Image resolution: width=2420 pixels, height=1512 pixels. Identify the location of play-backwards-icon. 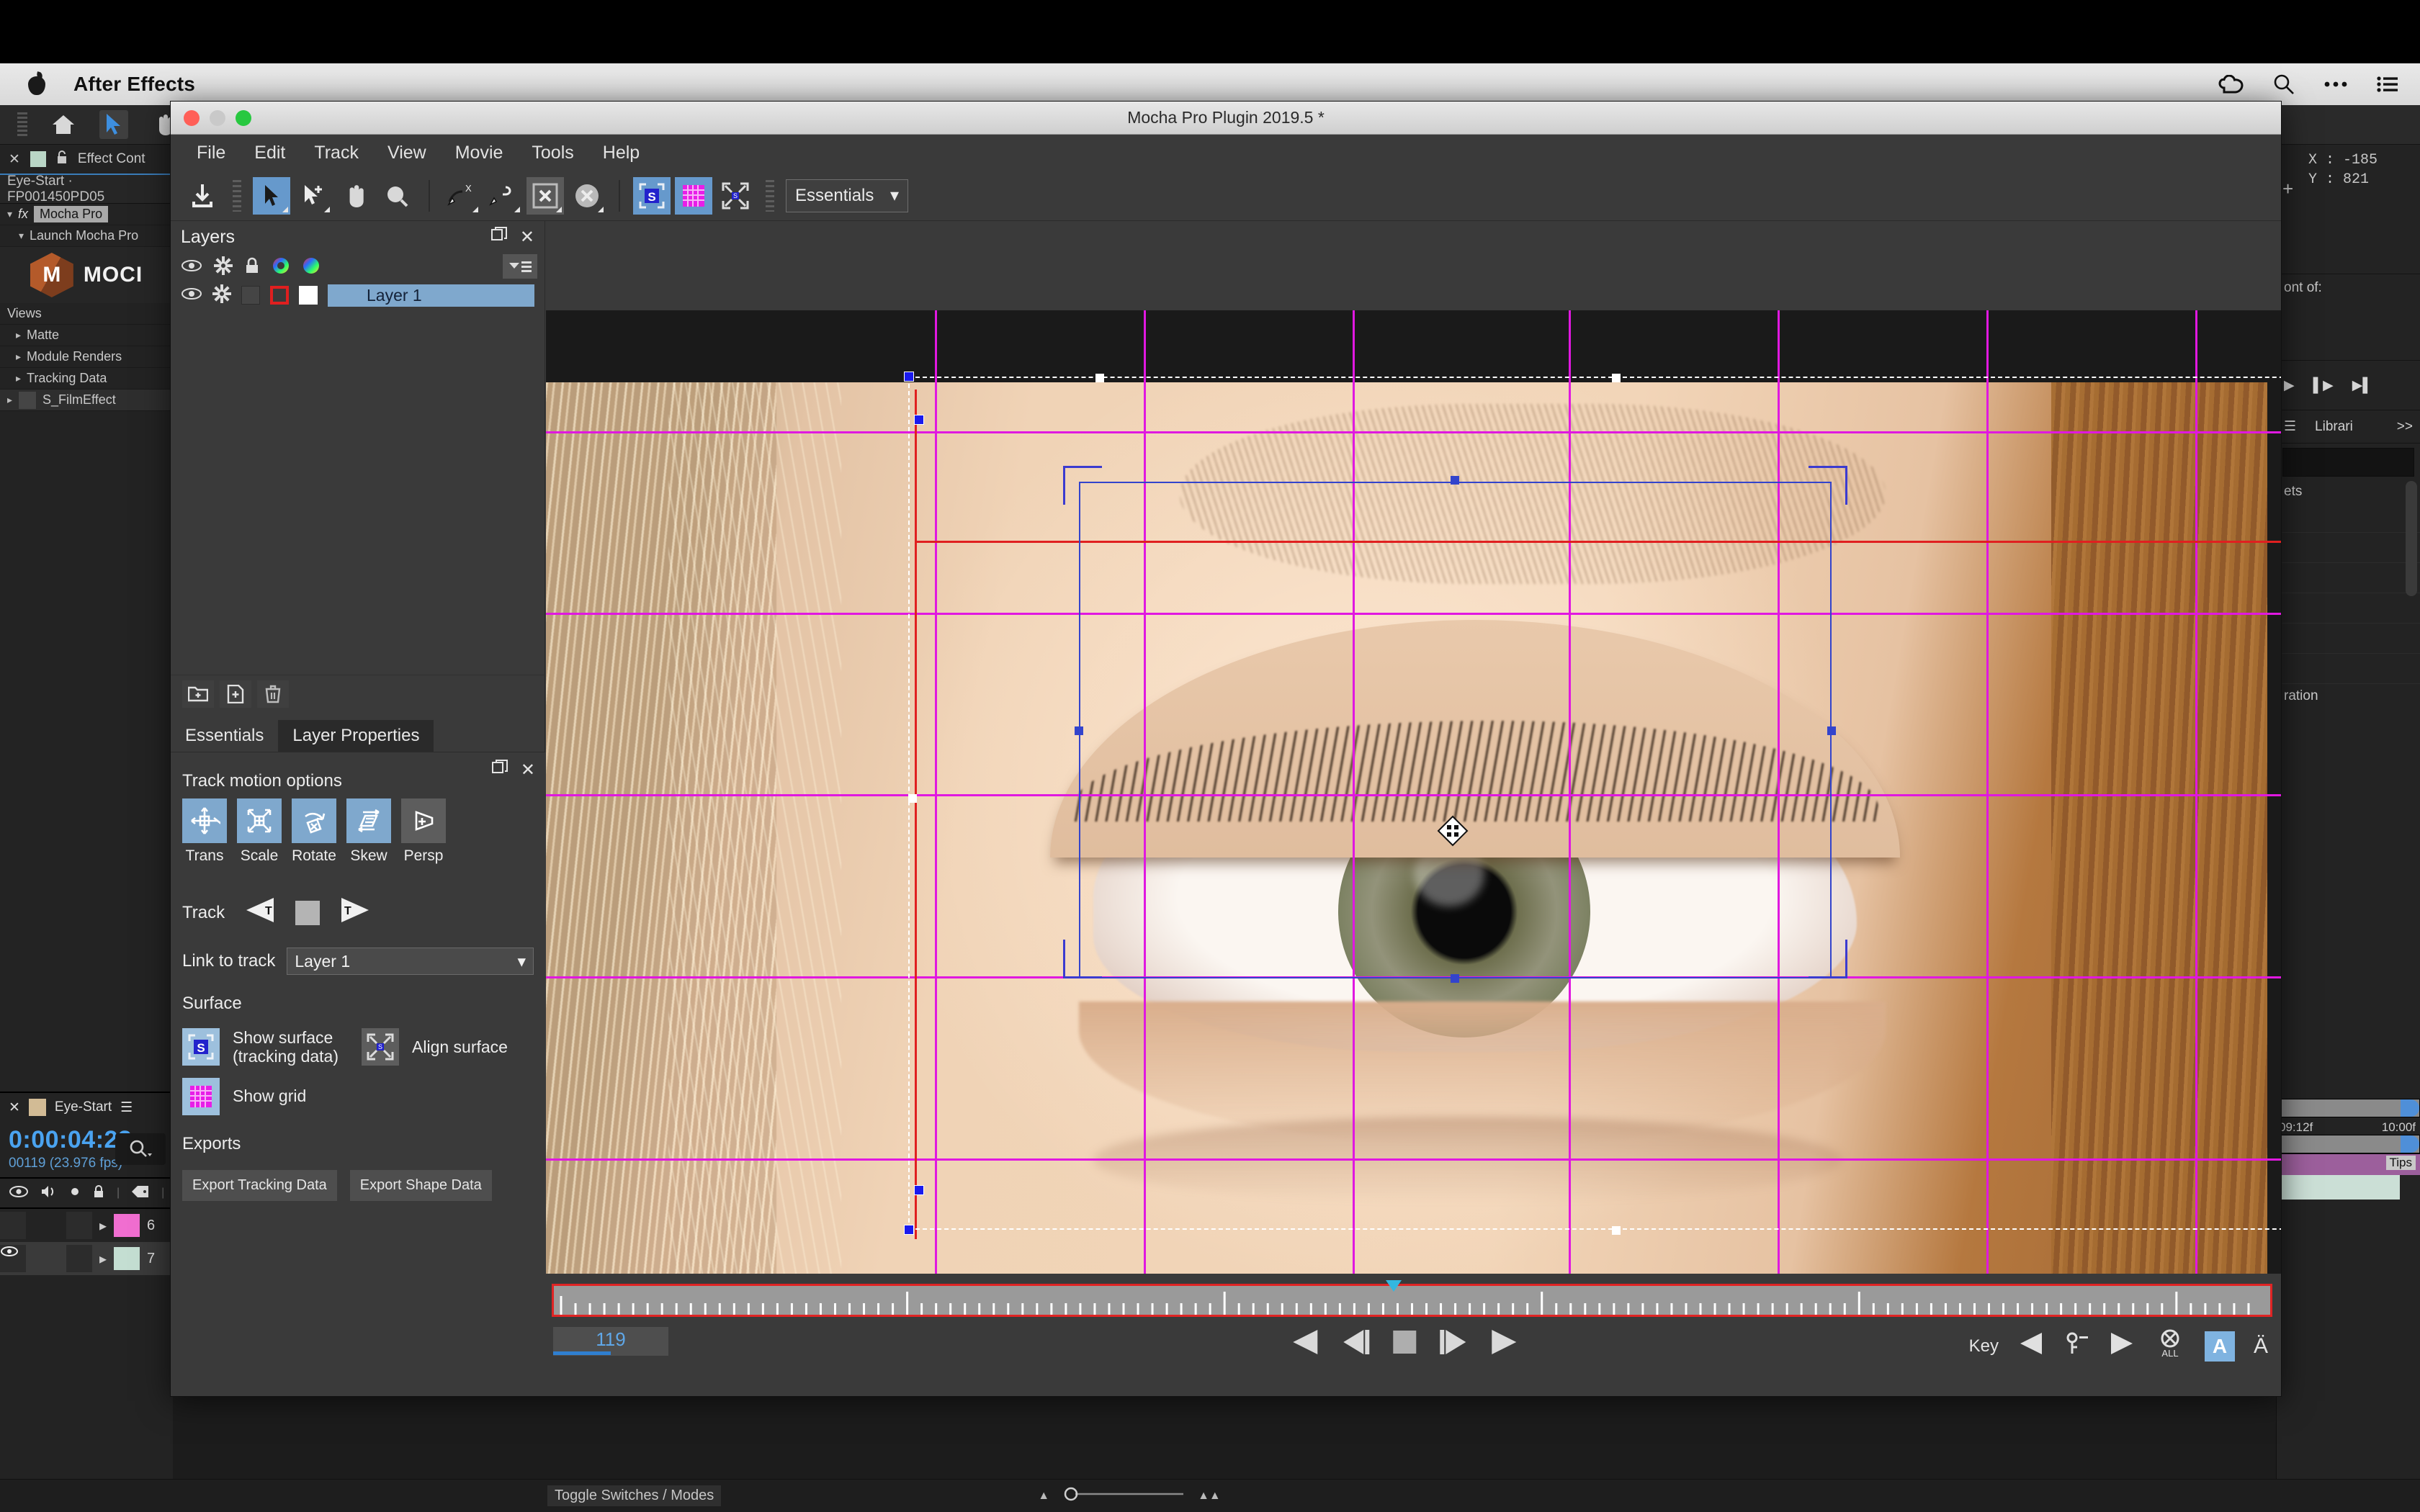
(1305, 1343).